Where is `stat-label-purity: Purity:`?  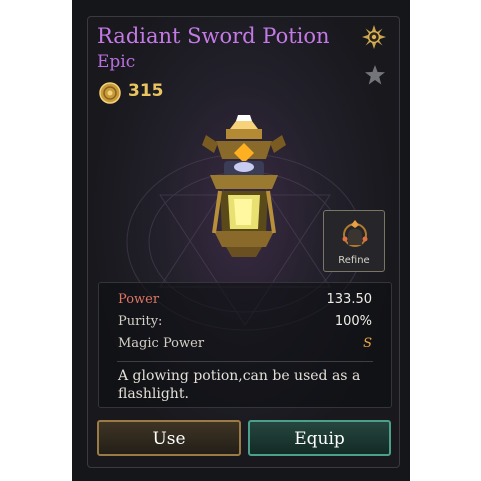
stat-label-purity: Purity: is located at coordinates (140, 321).